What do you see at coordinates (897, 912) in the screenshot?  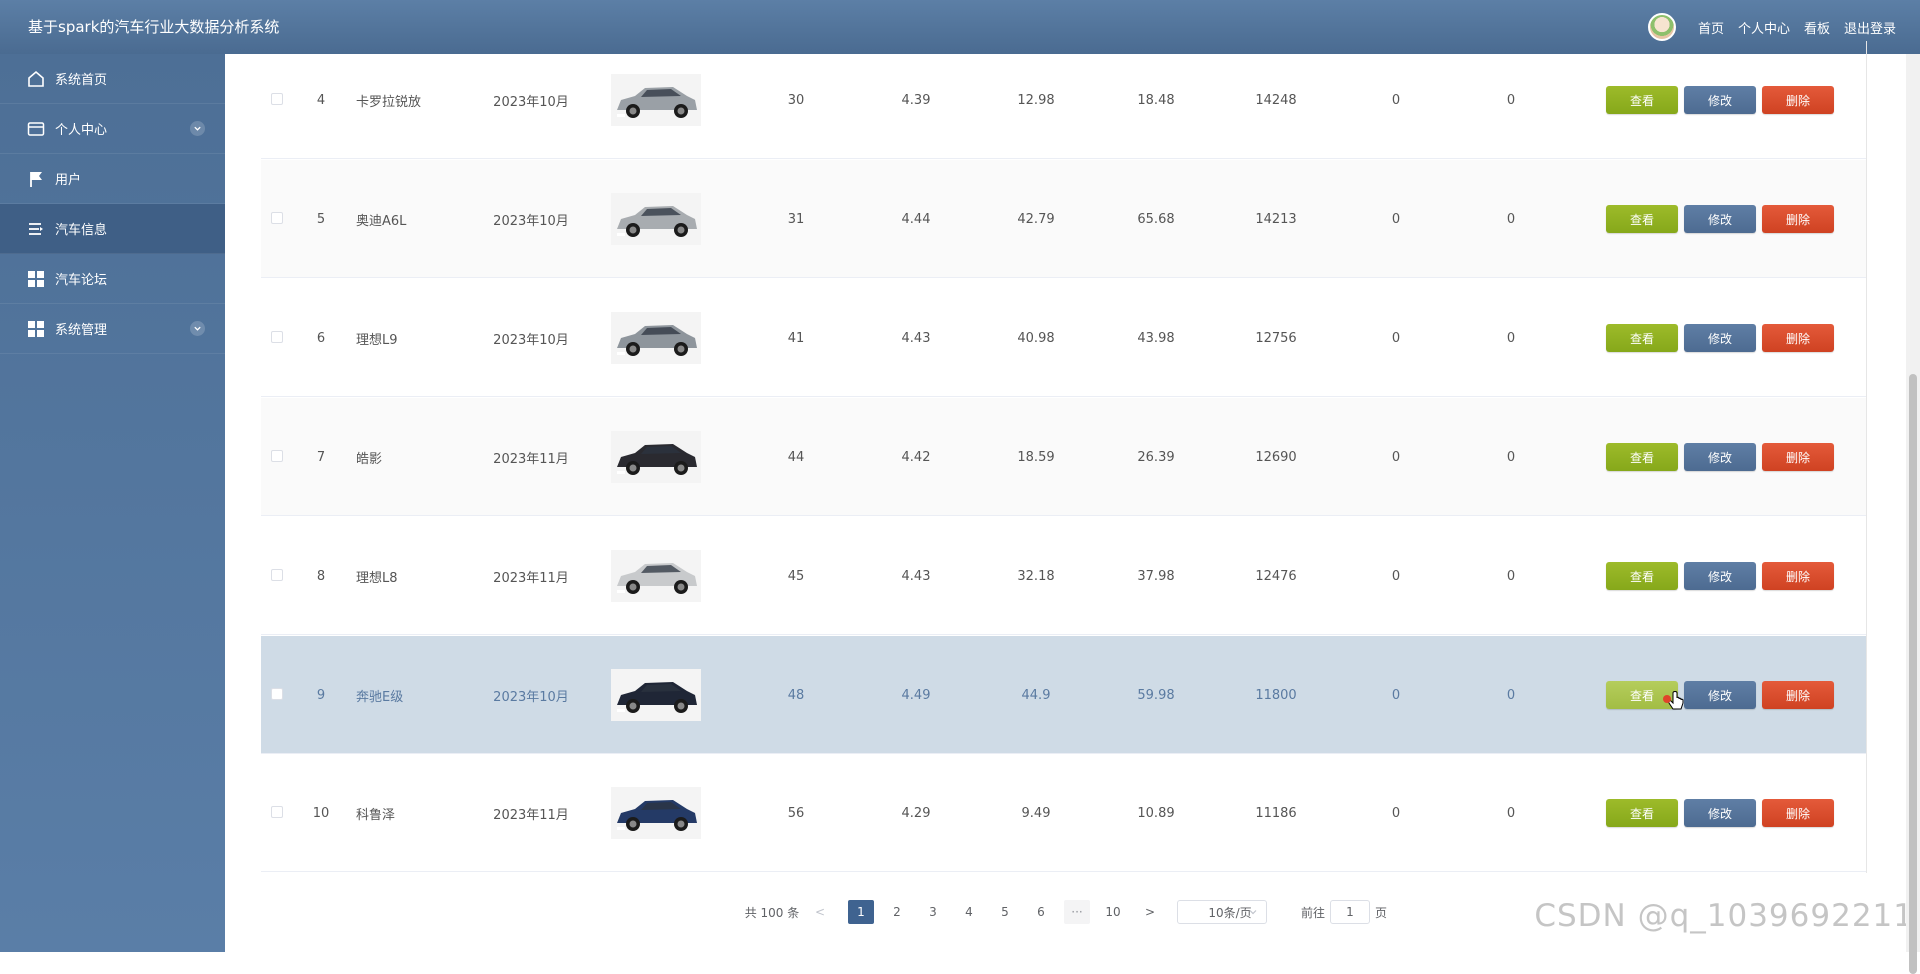 I see `page-2: 2` at bounding box center [897, 912].